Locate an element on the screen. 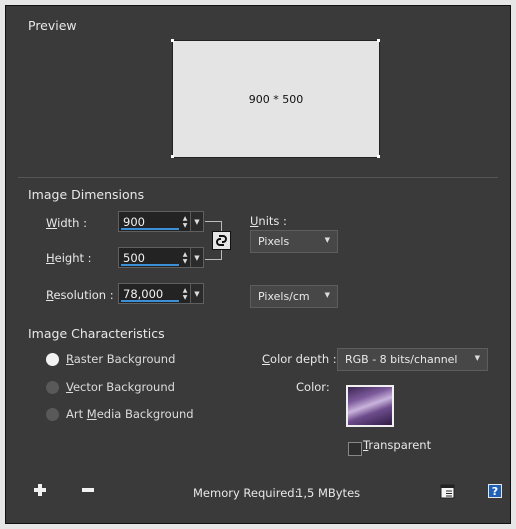 Image resolution: width=516 pixels, height=529 pixels. units-label: Units : is located at coordinates (268, 221).